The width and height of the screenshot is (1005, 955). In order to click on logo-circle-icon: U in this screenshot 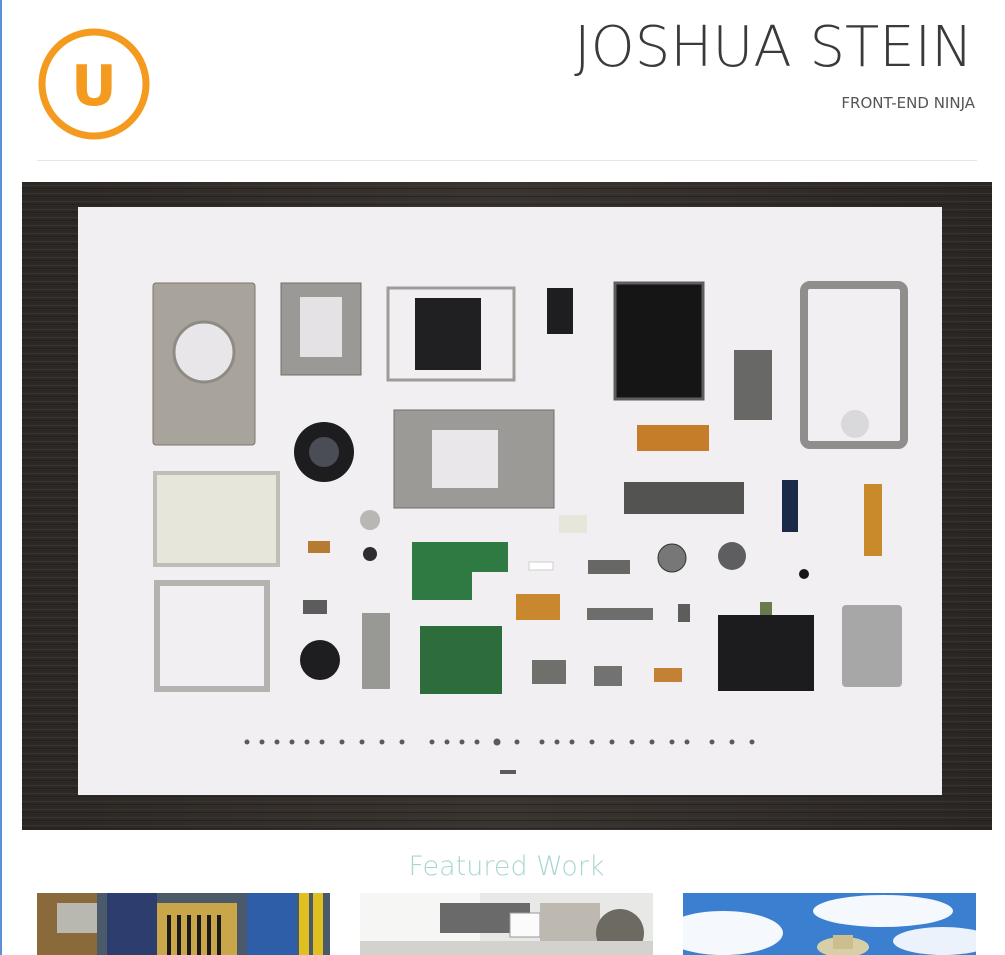, I will do `click(94, 84)`.